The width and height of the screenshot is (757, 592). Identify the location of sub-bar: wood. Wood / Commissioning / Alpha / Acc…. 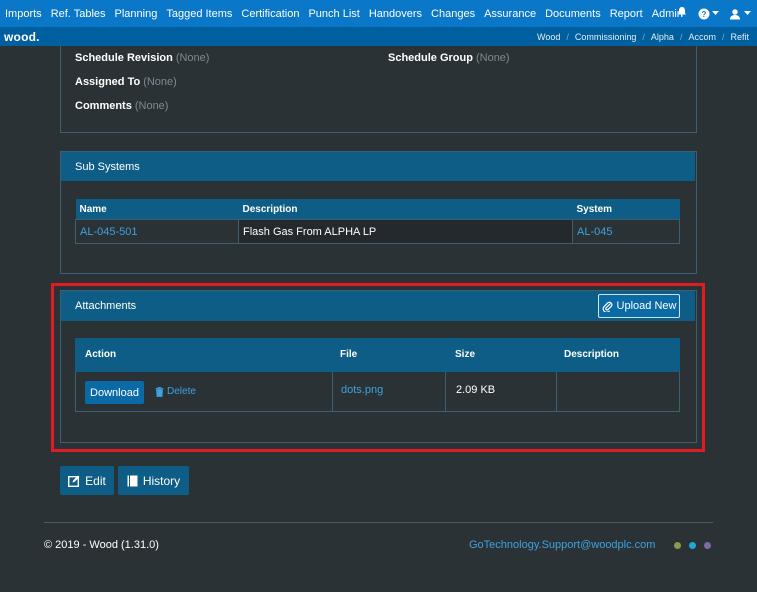
(378, 36).